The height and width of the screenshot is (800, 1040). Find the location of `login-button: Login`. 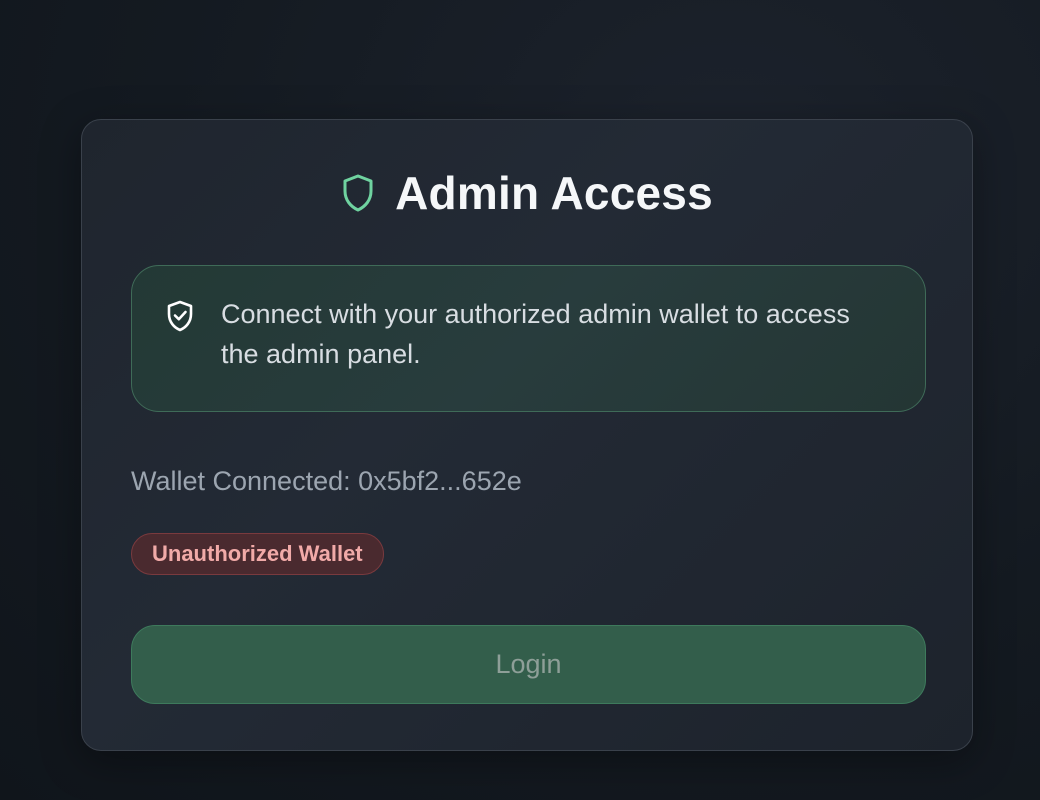

login-button: Login is located at coordinates (528, 664).